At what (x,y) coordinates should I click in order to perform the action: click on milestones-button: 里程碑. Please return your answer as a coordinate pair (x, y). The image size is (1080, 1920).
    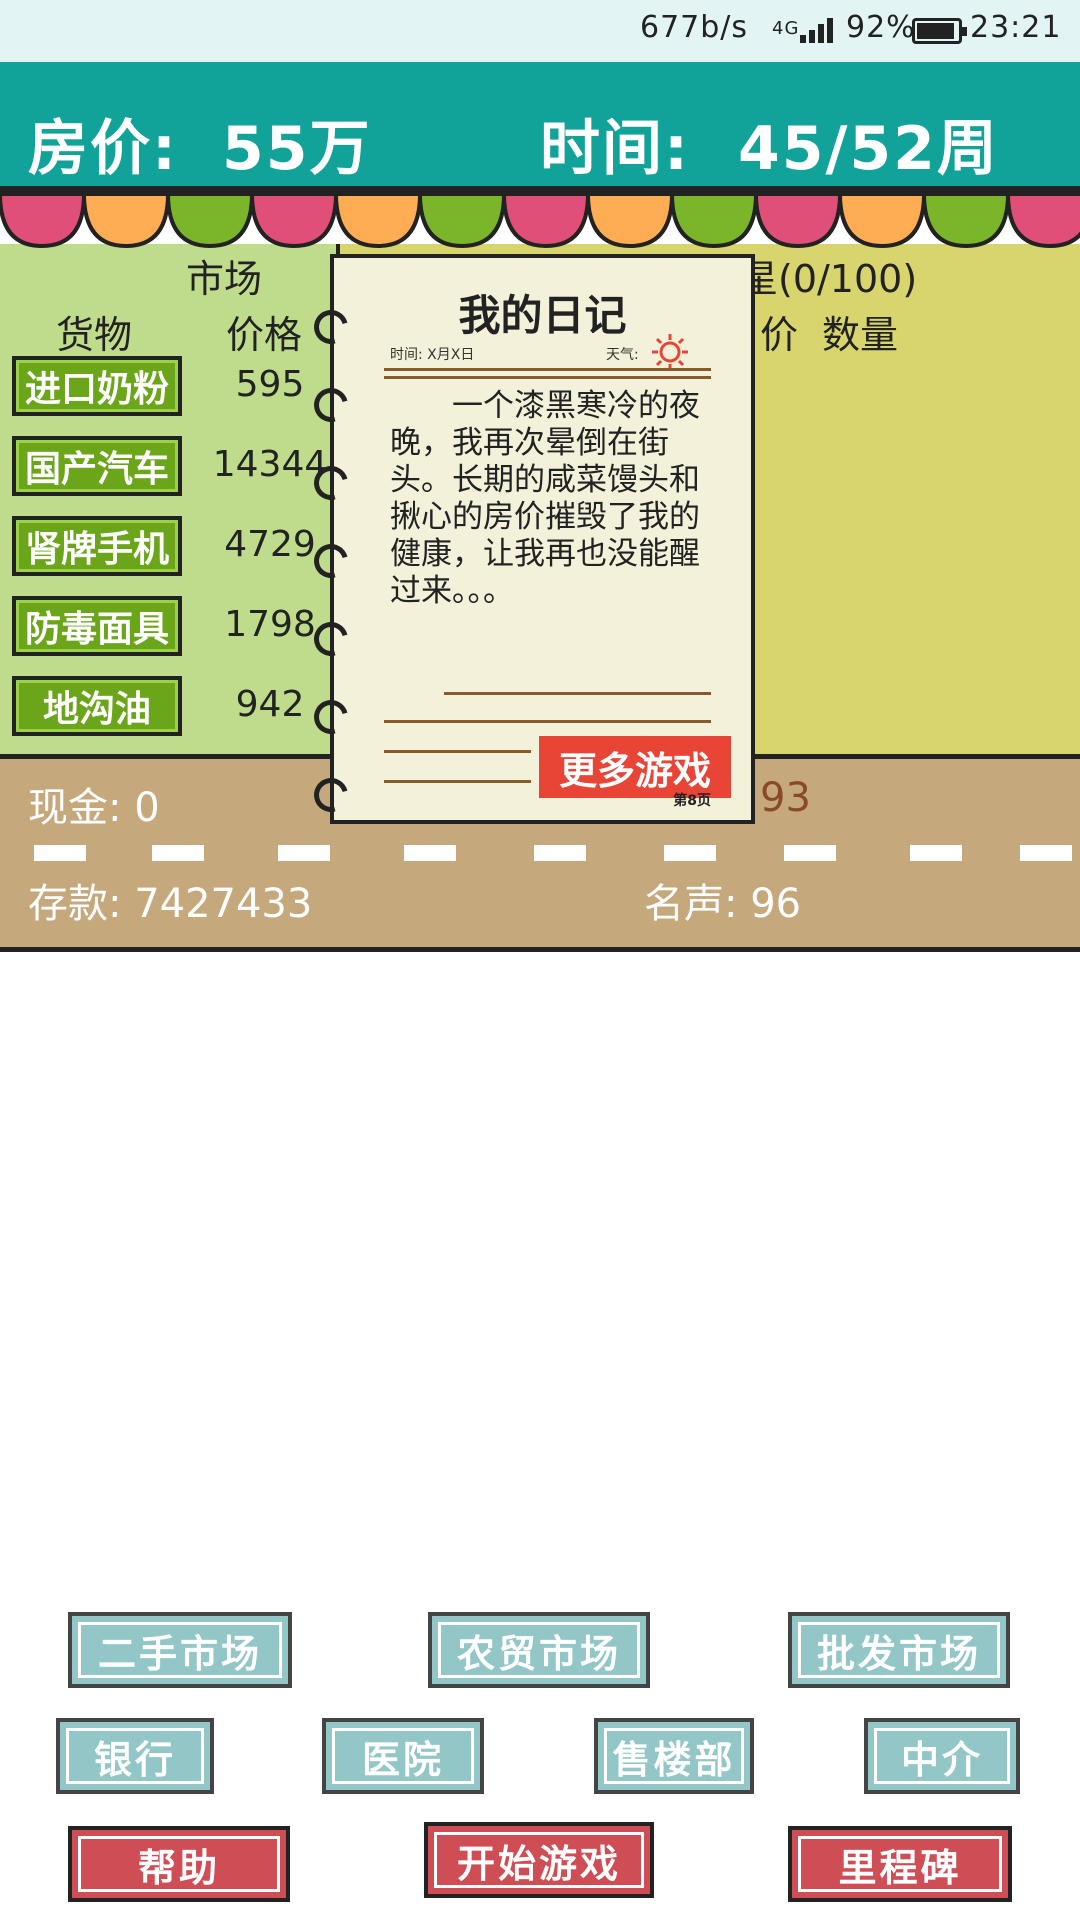
    Looking at the image, I should click on (900, 1864).